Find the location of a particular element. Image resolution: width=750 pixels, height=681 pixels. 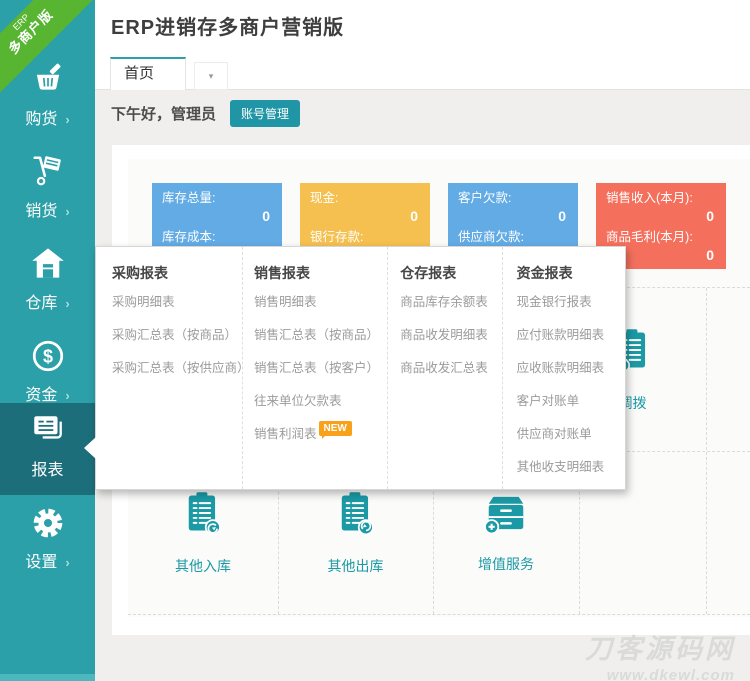

watermark: 刀客源码网 www.dkewl.com is located at coordinates (660, 657).